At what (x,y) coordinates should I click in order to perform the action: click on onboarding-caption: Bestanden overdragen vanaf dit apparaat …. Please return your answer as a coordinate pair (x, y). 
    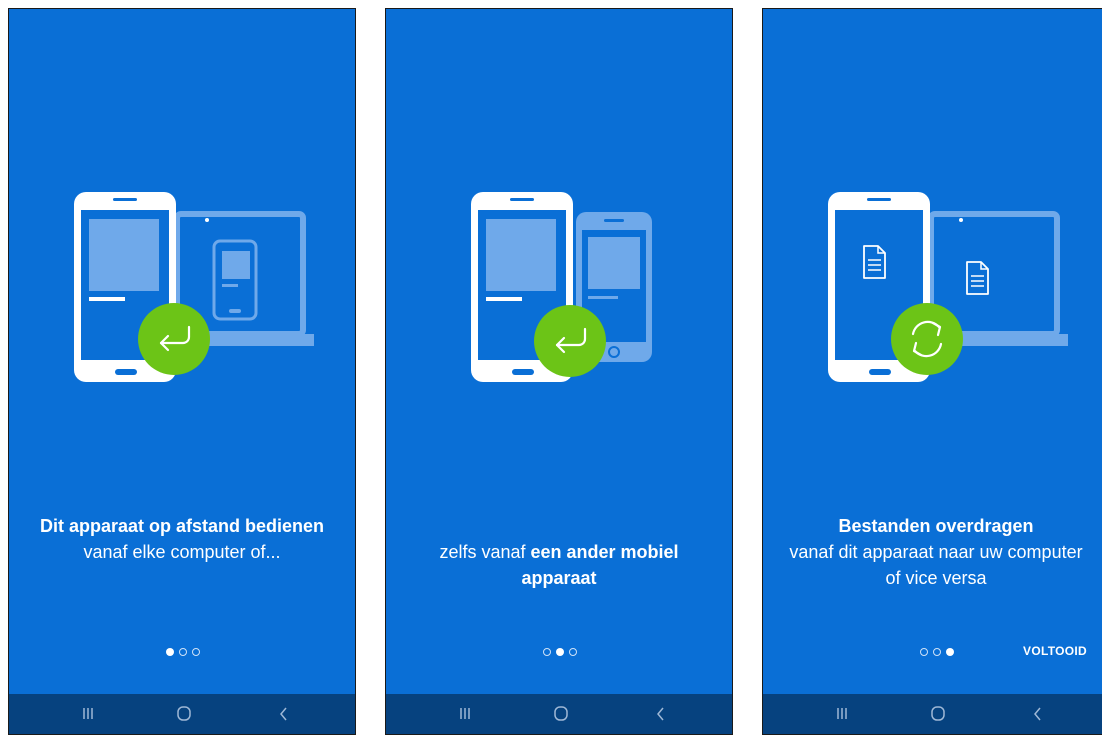
    Looking at the image, I should click on (936, 552).